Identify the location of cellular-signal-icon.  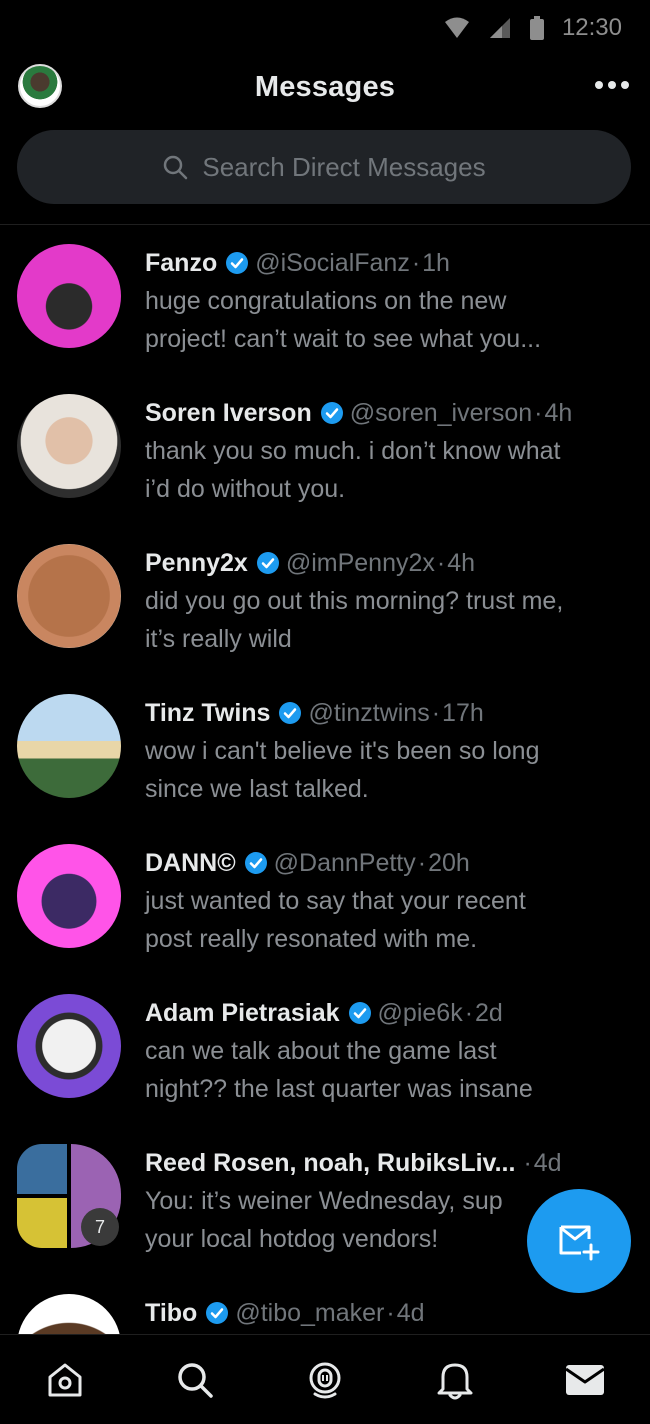
(500, 28).